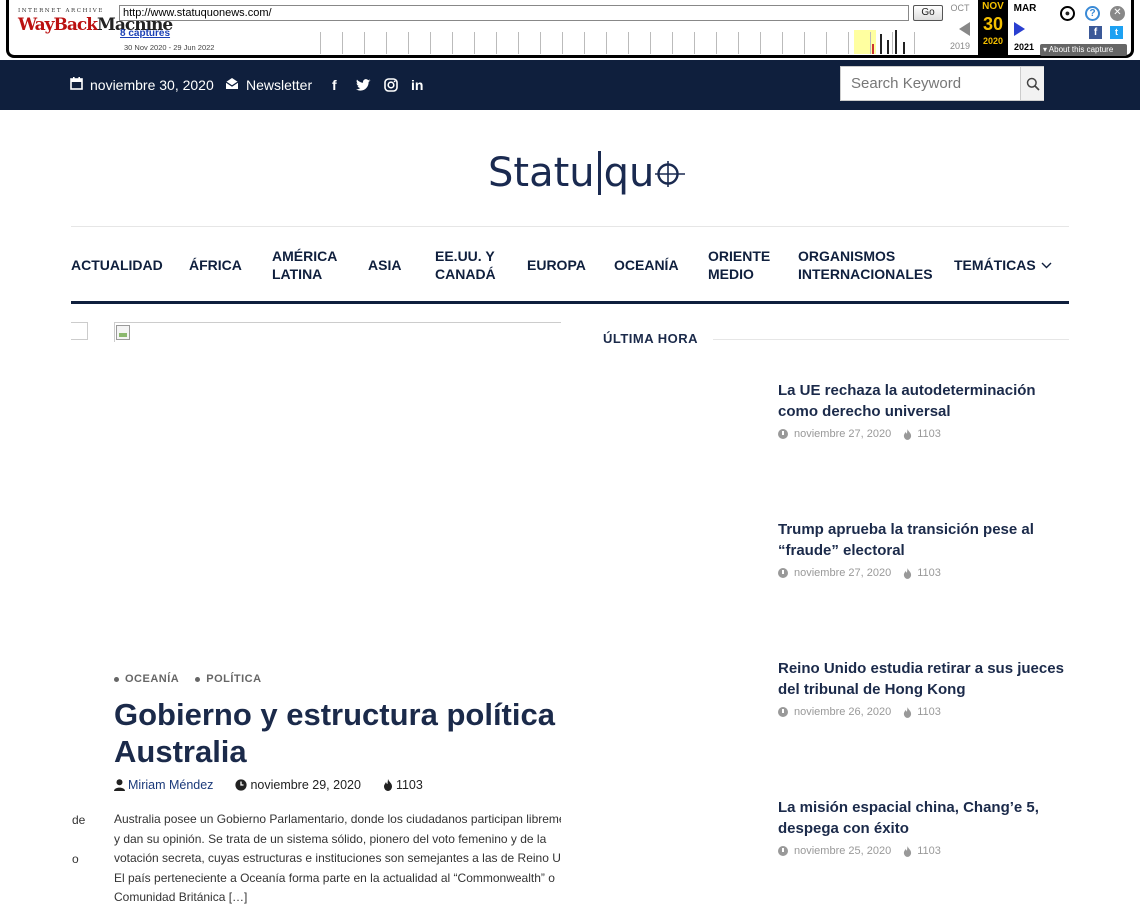 The image size is (1140, 912). I want to click on news-date: noviembre 26, 2020, so click(834, 712).